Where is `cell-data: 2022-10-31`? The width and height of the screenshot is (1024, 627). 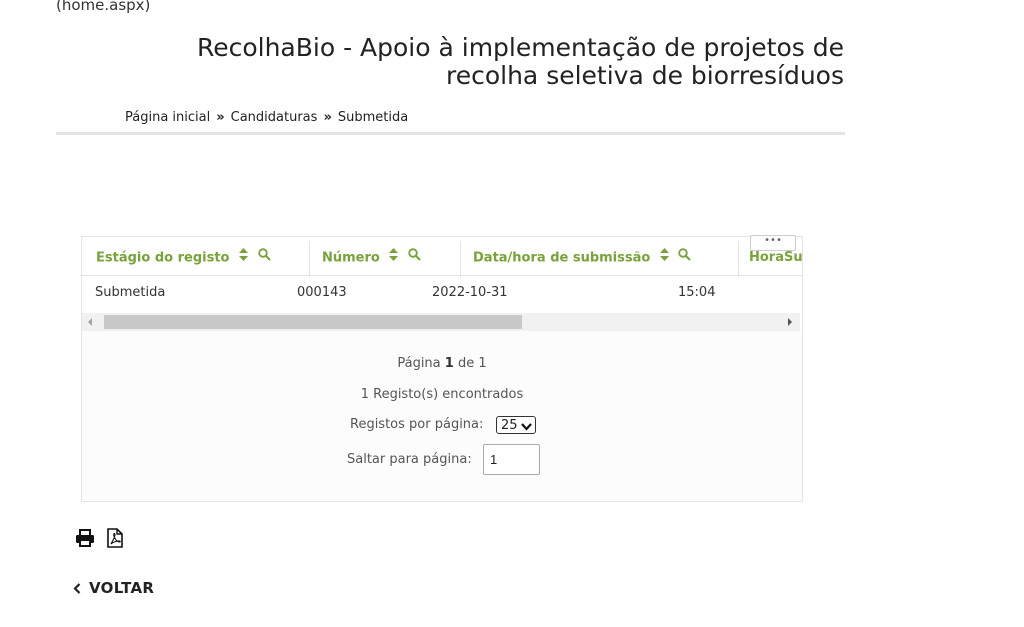 cell-data: 2022-10-31 is located at coordinates (470, 292).